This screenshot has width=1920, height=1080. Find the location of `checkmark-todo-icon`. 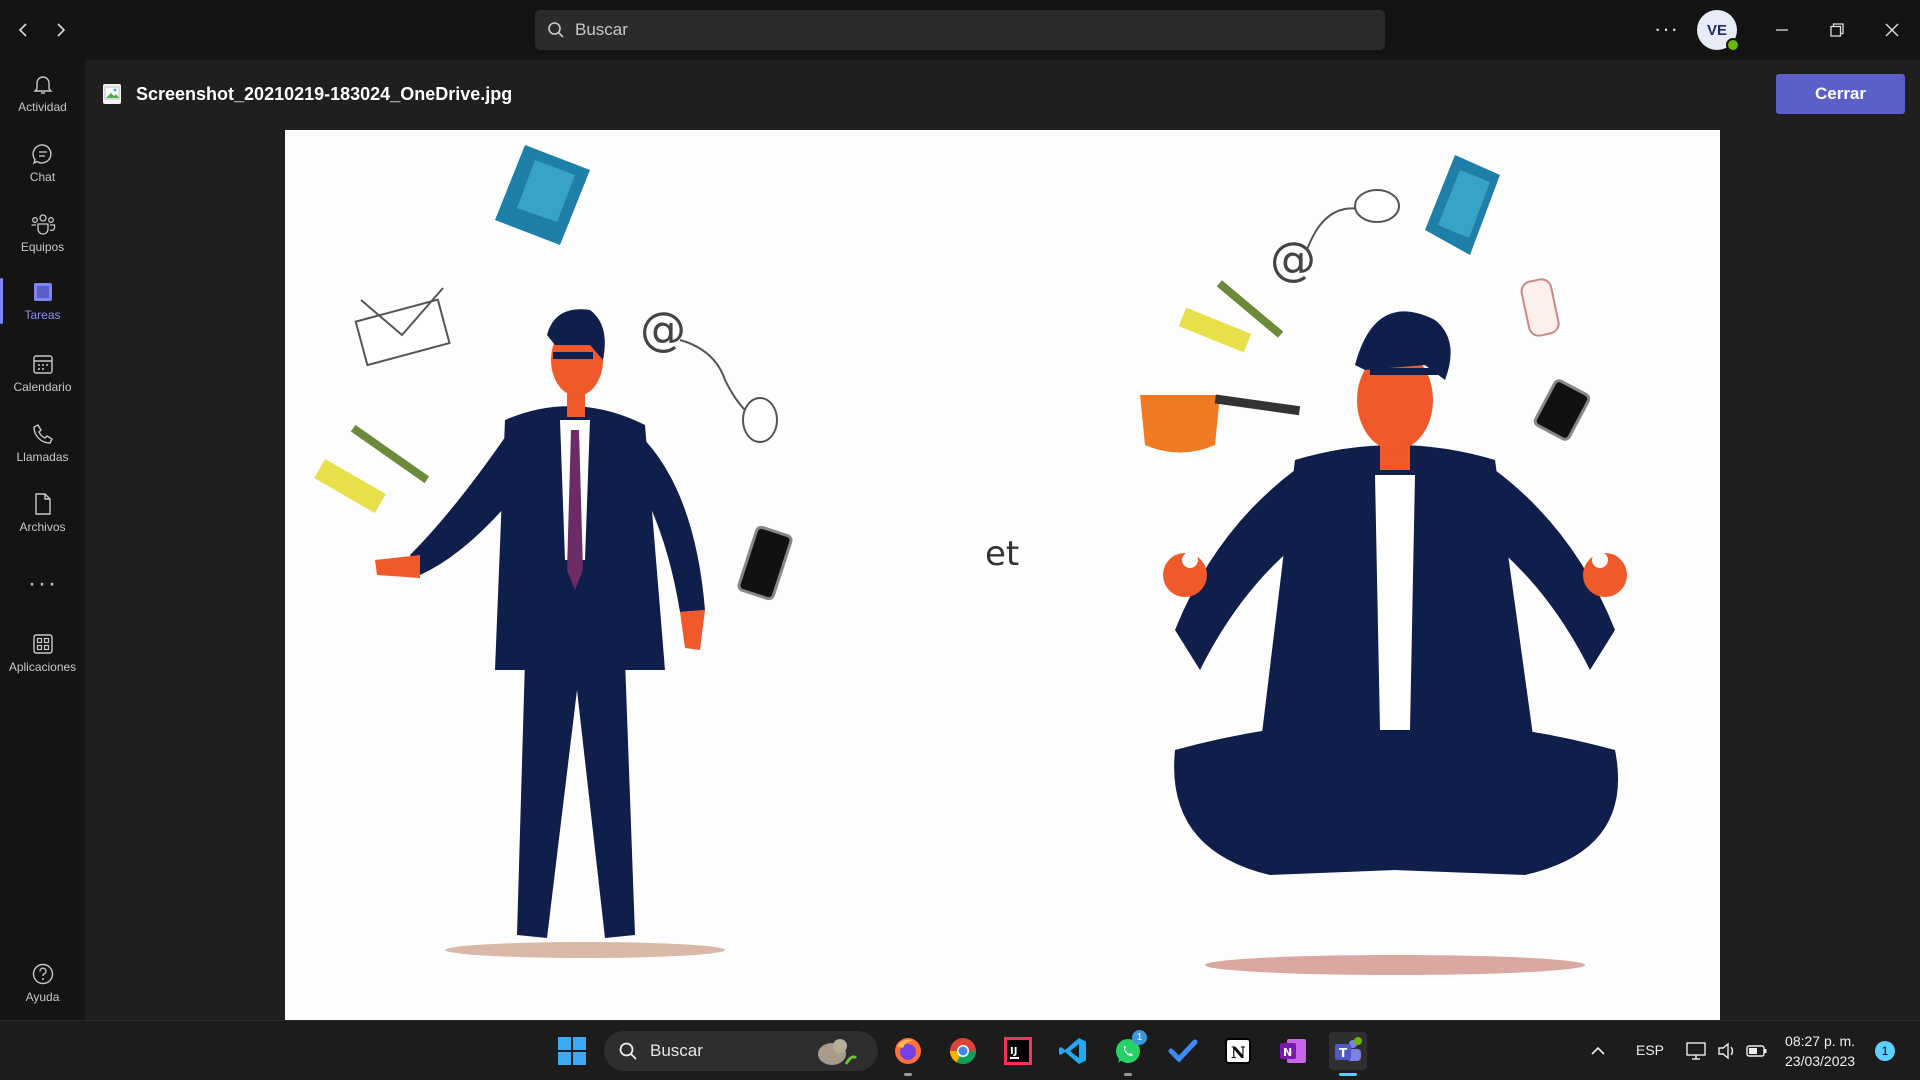

checkmark-todo-icon is located at coordinates (1183, 1051).